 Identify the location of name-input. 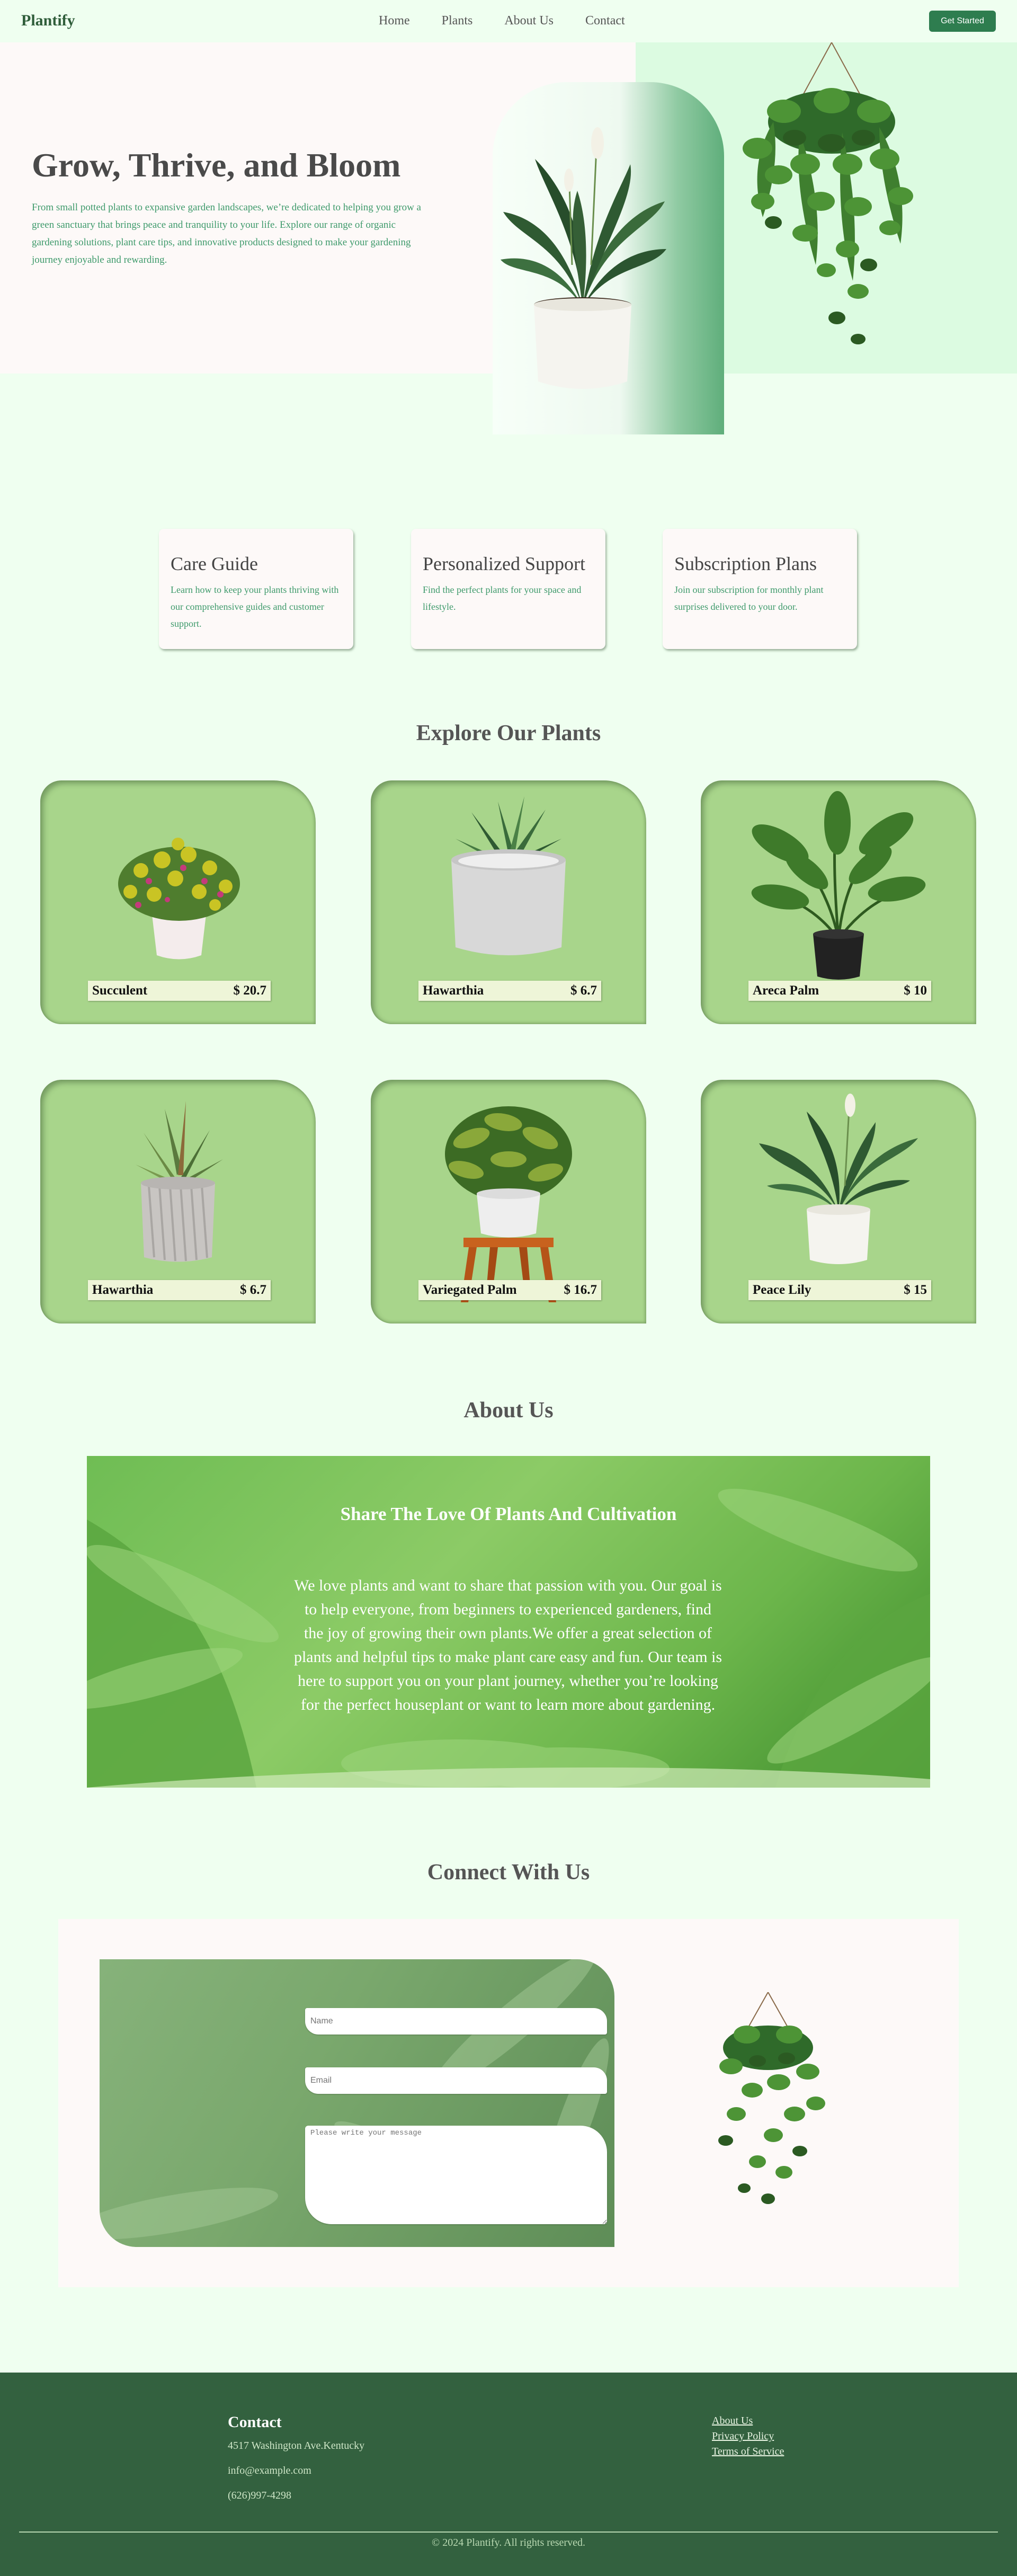
(456, 2022).